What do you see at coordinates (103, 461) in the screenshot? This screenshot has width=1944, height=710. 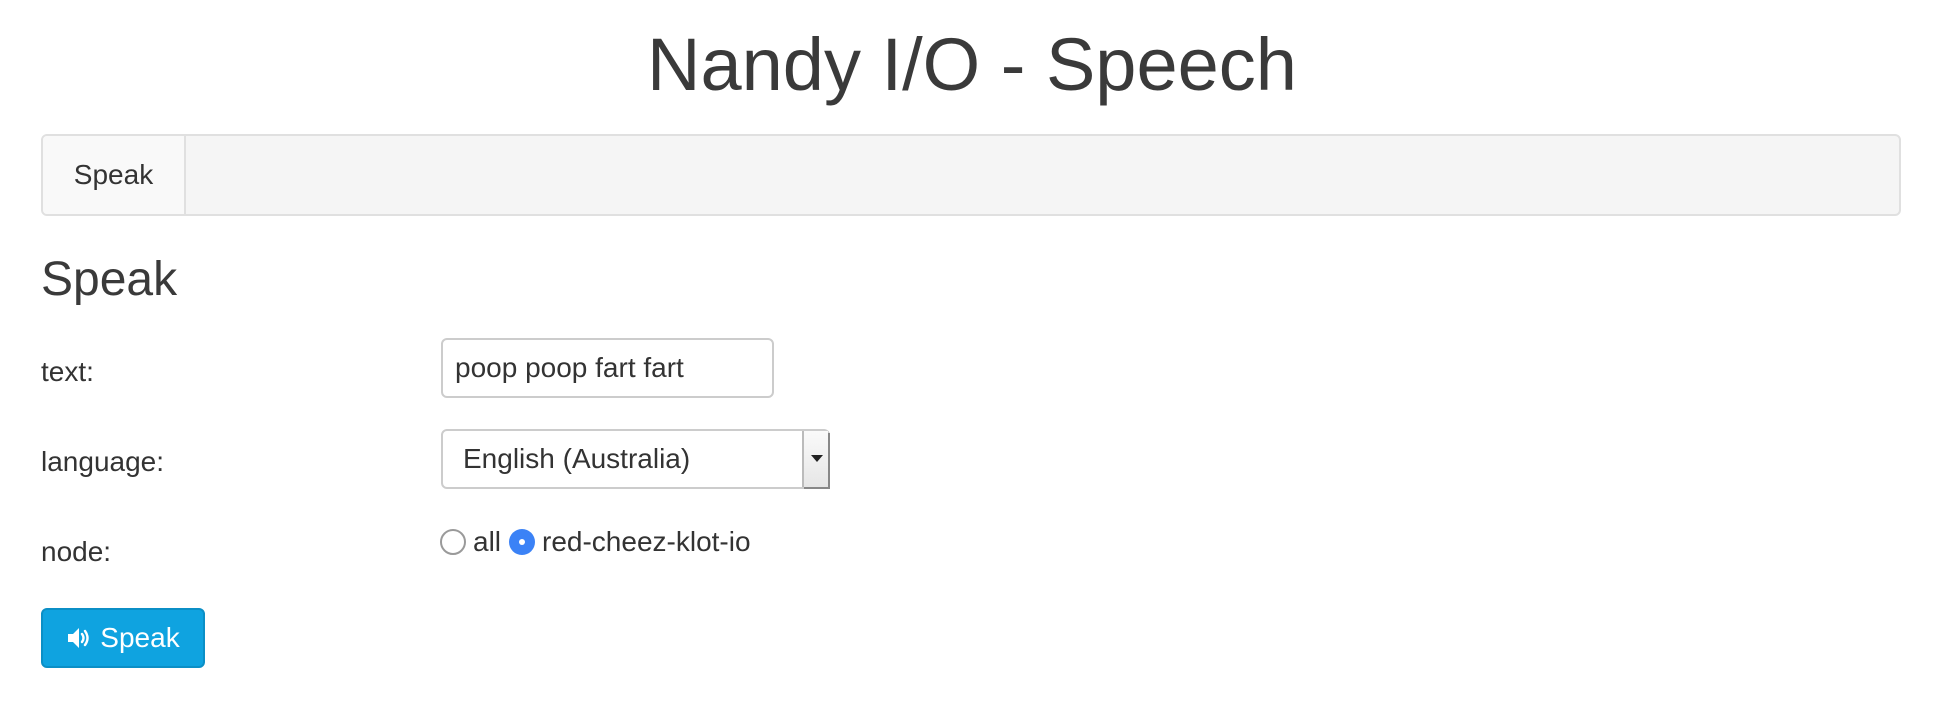 I see `language-field-label: language:` at bounding box center [103, 461].